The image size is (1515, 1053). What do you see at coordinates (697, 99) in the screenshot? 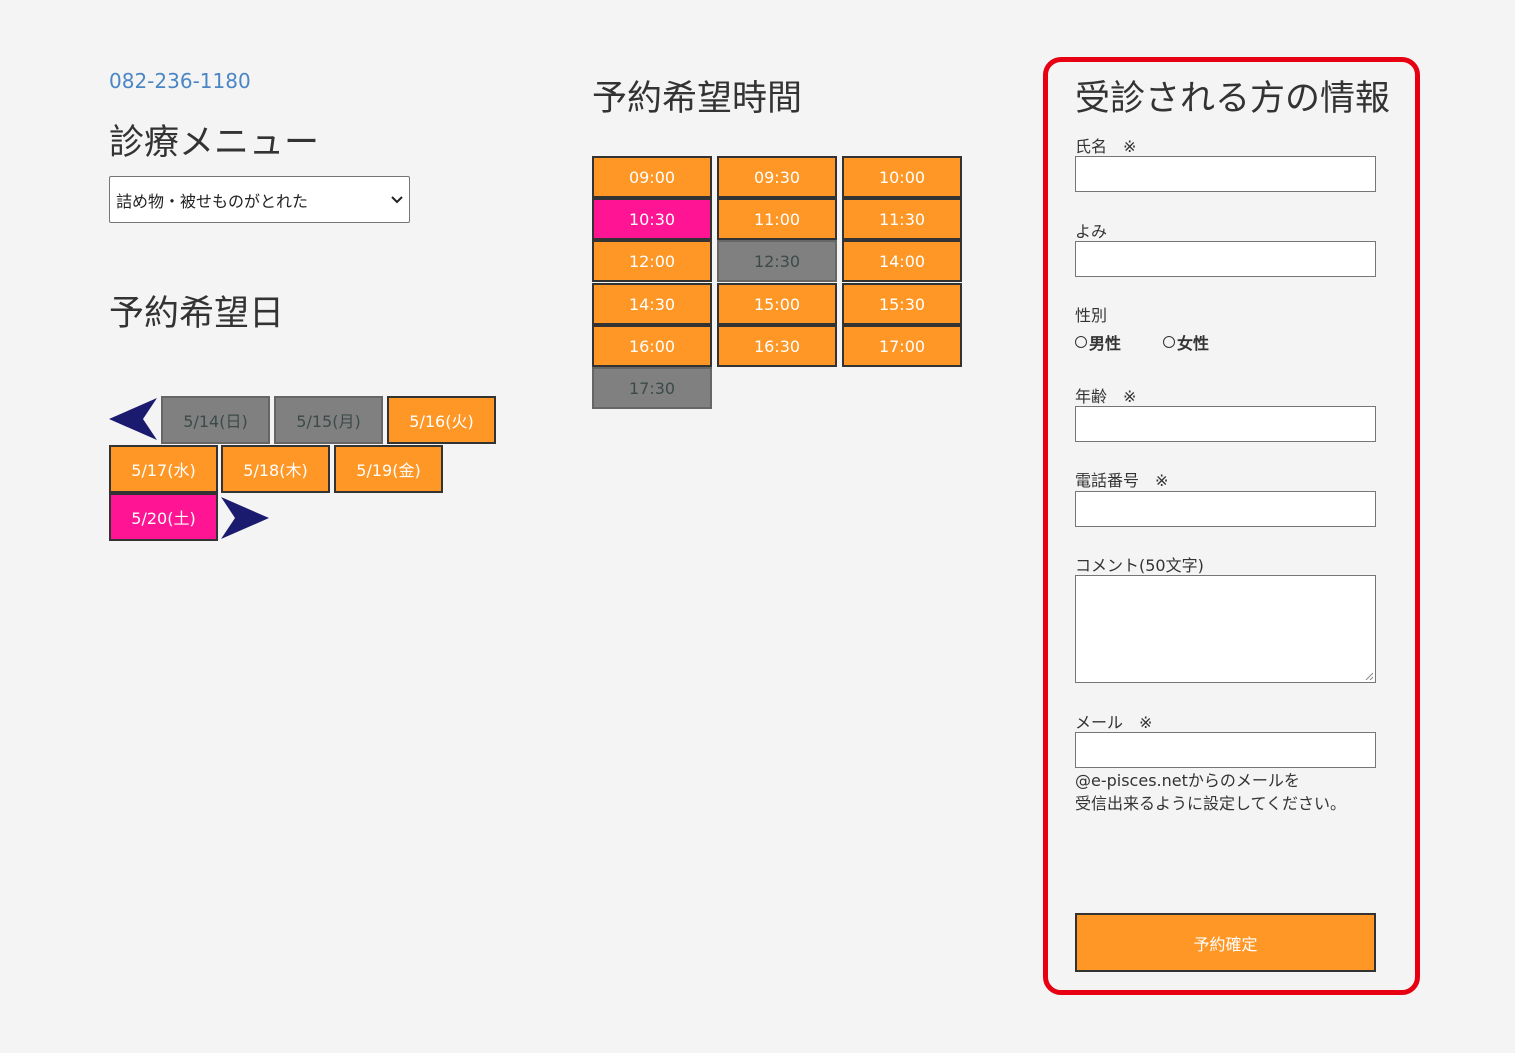
I see `time-heading: 予約希望時間` at bounding box center [697, 99].